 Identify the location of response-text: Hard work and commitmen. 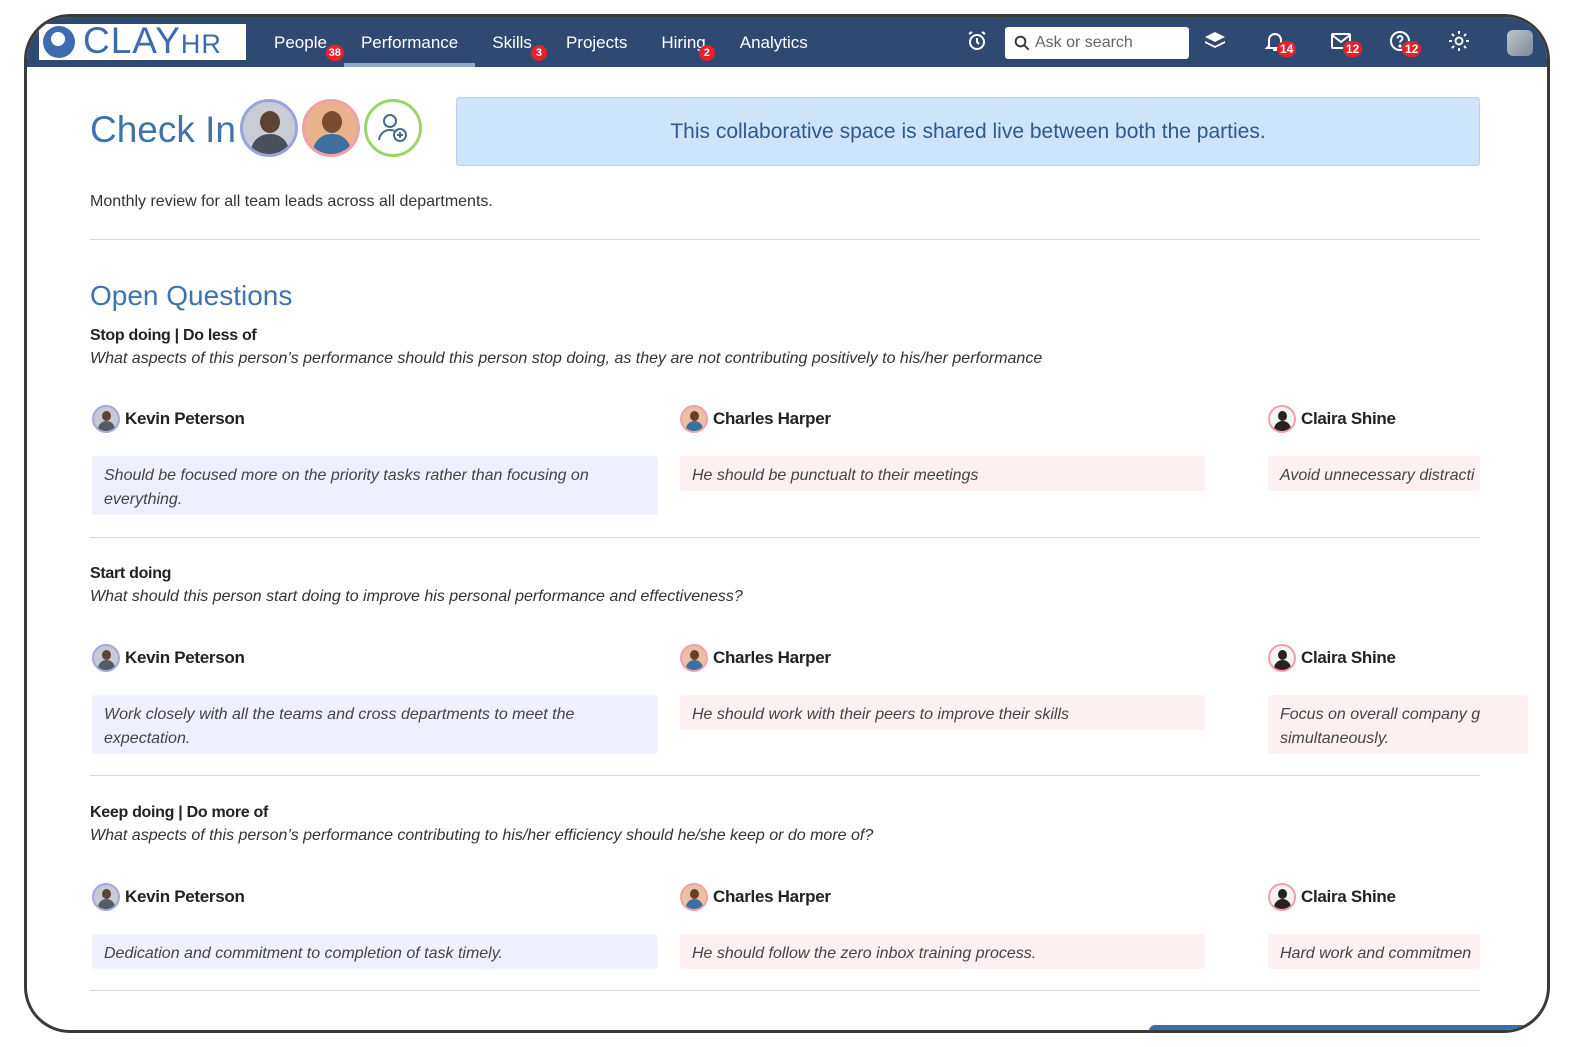
(1374, 951).